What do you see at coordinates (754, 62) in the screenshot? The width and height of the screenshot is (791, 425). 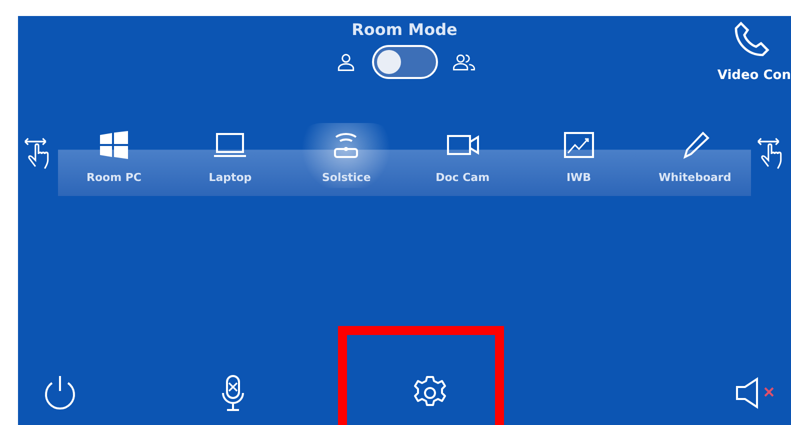 I see `video-conference-button: Video Con` at bounding box center [754, 62].